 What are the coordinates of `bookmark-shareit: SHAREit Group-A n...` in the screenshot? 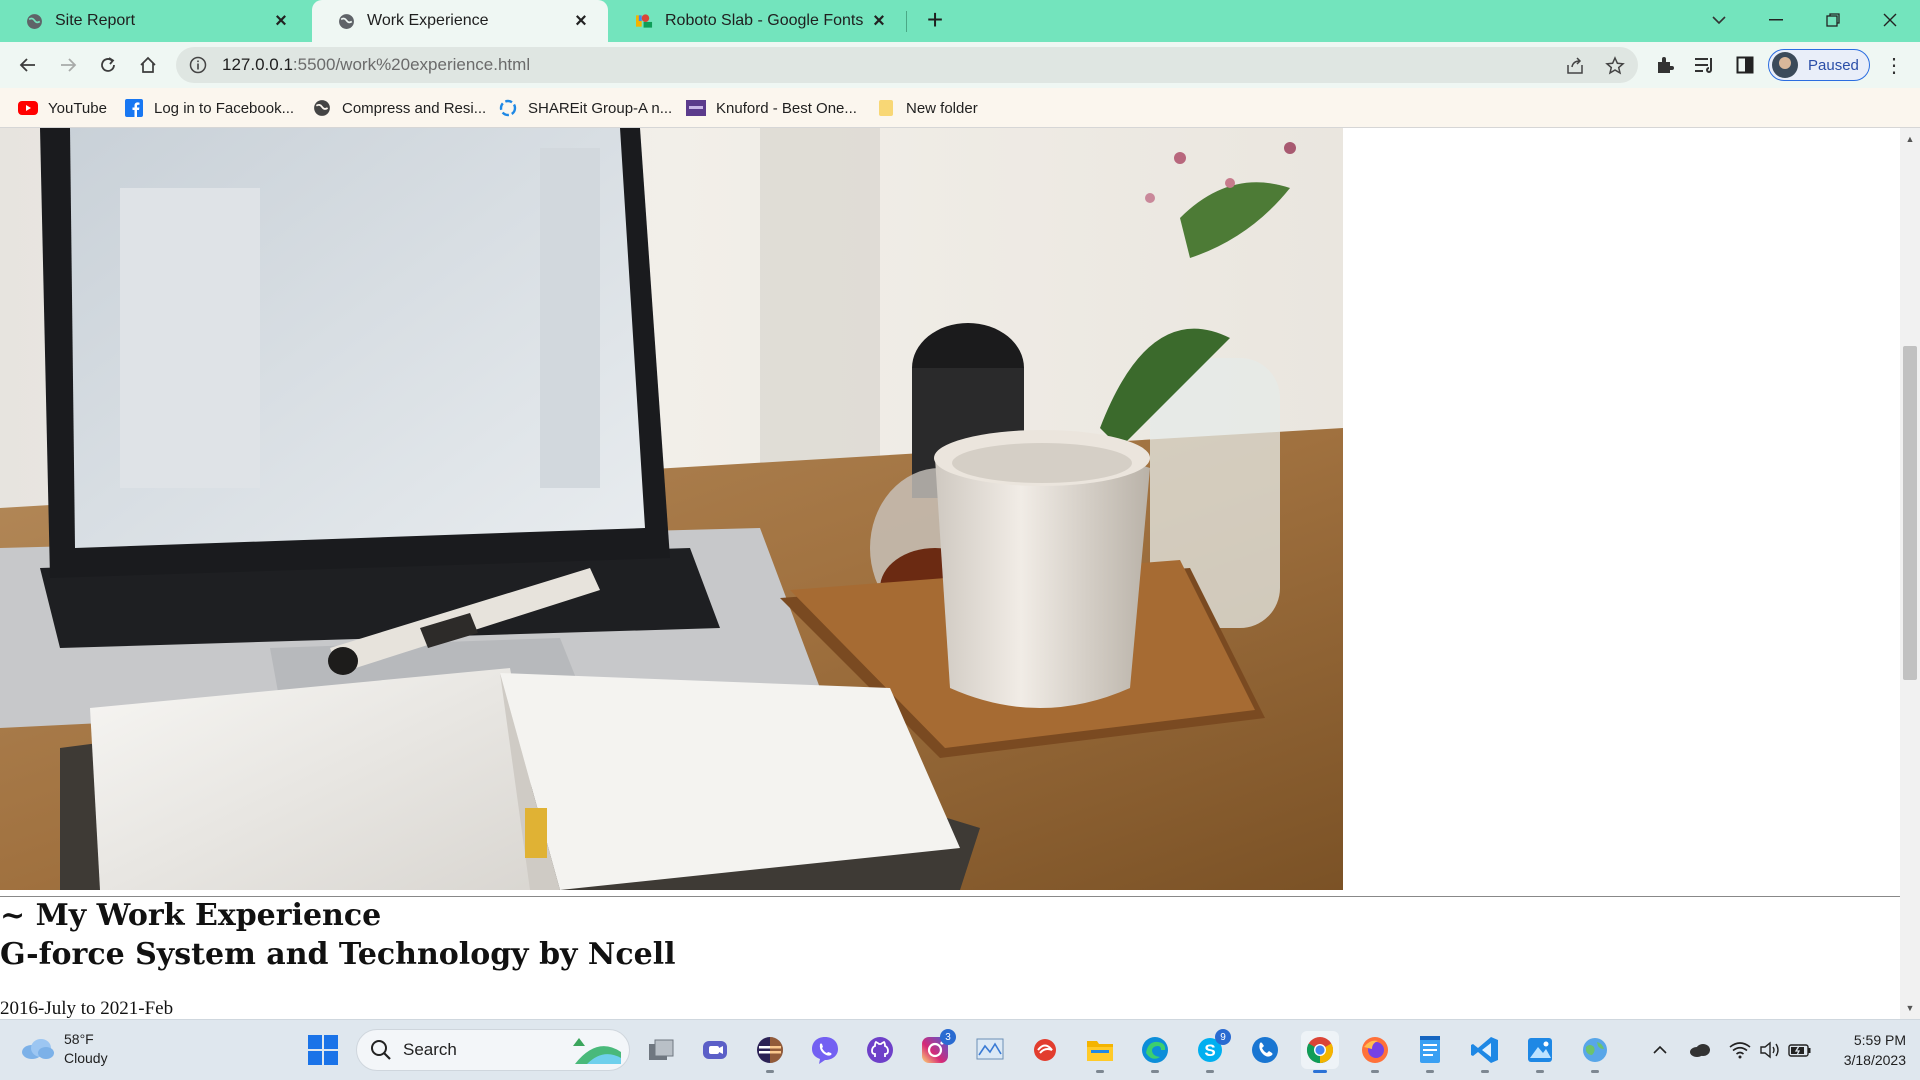 It's located at (585, 108).